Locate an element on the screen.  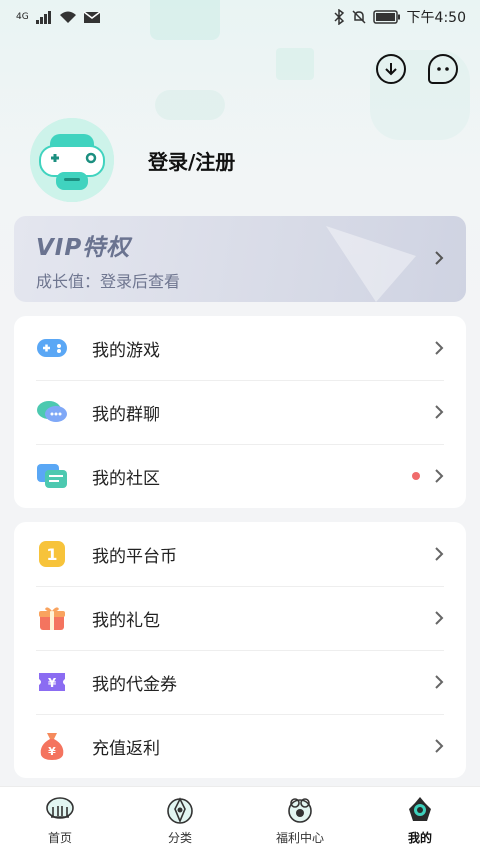
coin-icon: 1 is located at coordinates (52, 554).